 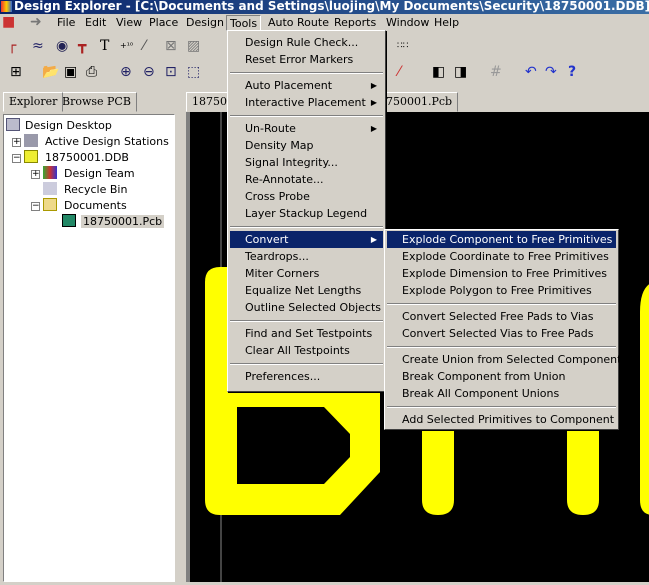 What do you see at coordinates (171, 72) in the screenshot?
I see `zoom-fit-icon: ⊡` at bounding box center [171, 72].